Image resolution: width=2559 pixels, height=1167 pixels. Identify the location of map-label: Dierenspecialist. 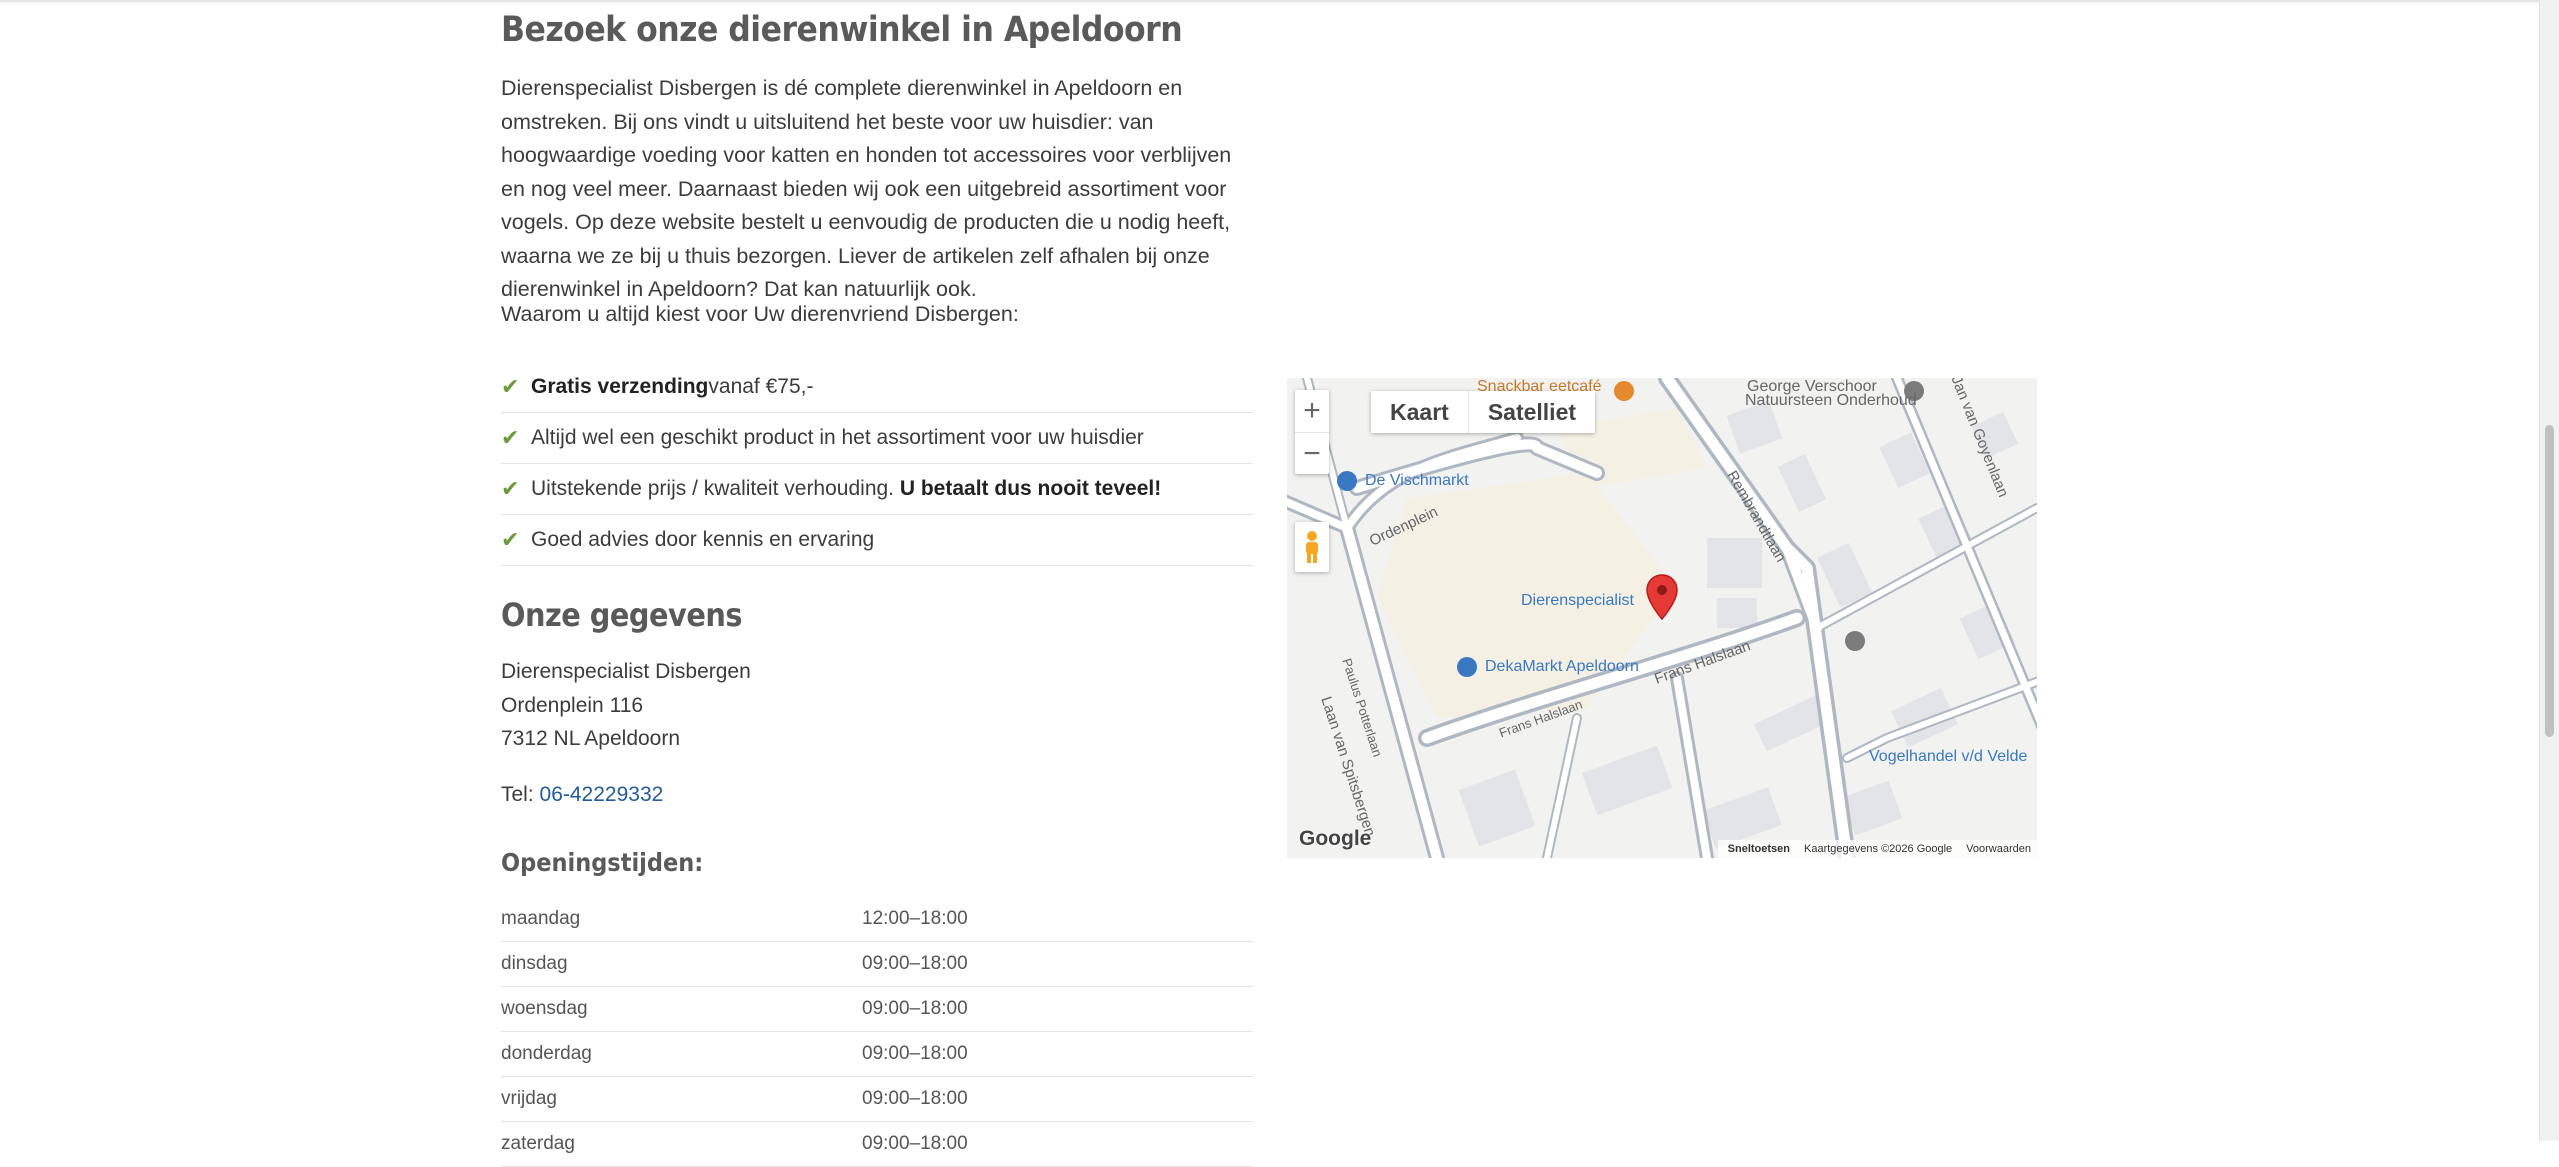
(1577, 600).